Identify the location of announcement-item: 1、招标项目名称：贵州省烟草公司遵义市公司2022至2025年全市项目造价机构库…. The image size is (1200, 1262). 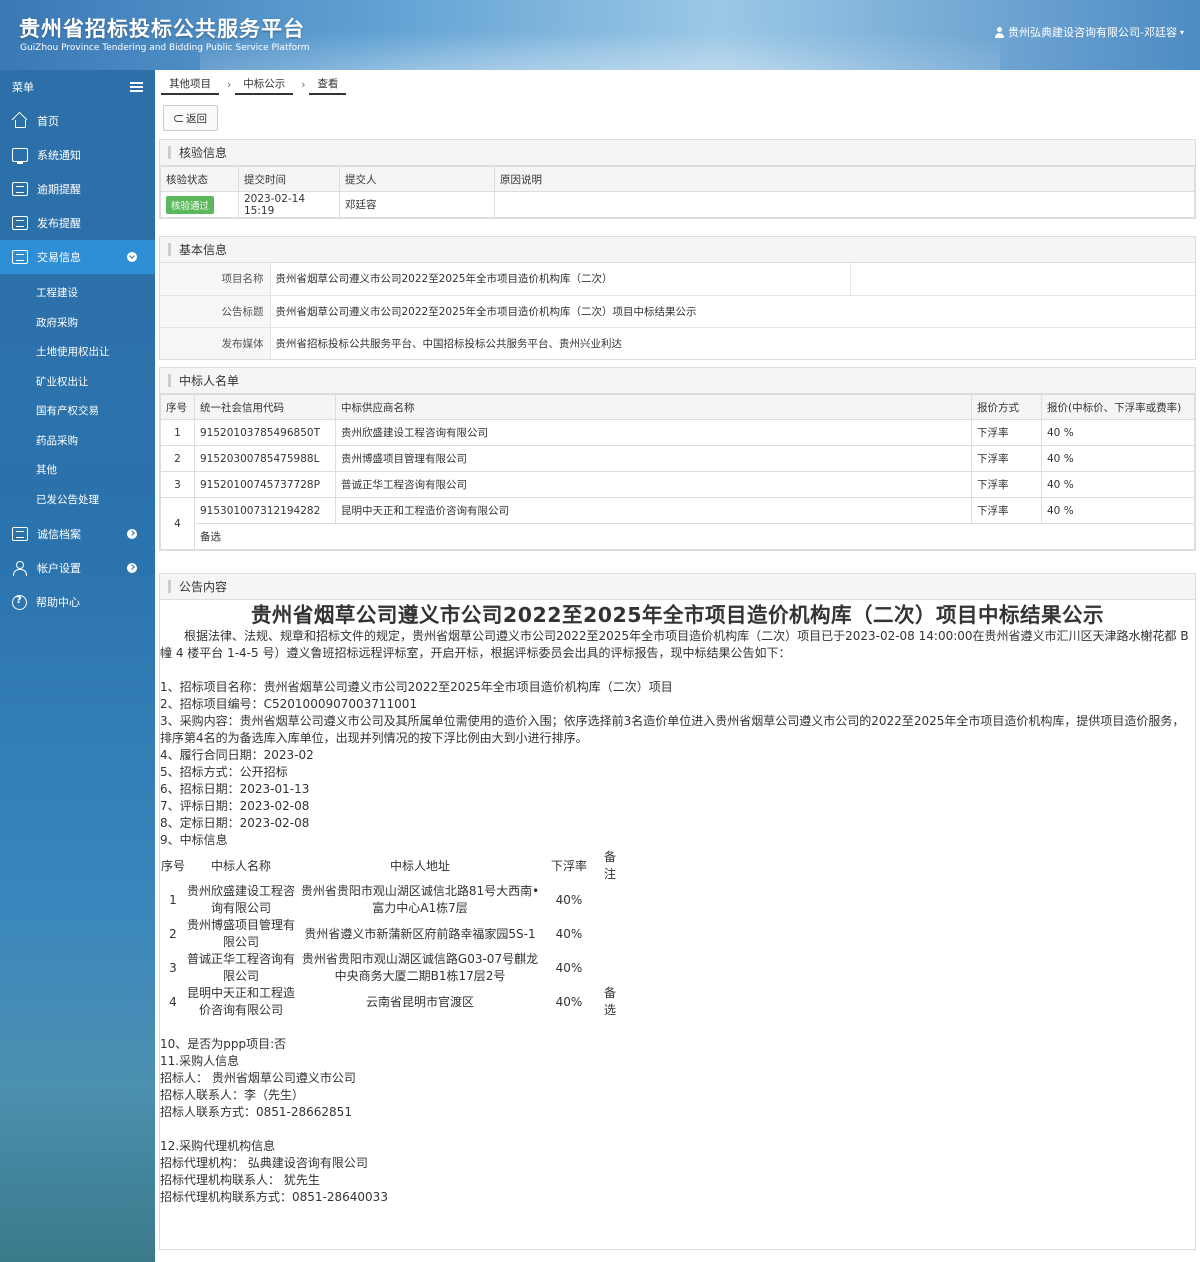
(416, 687).